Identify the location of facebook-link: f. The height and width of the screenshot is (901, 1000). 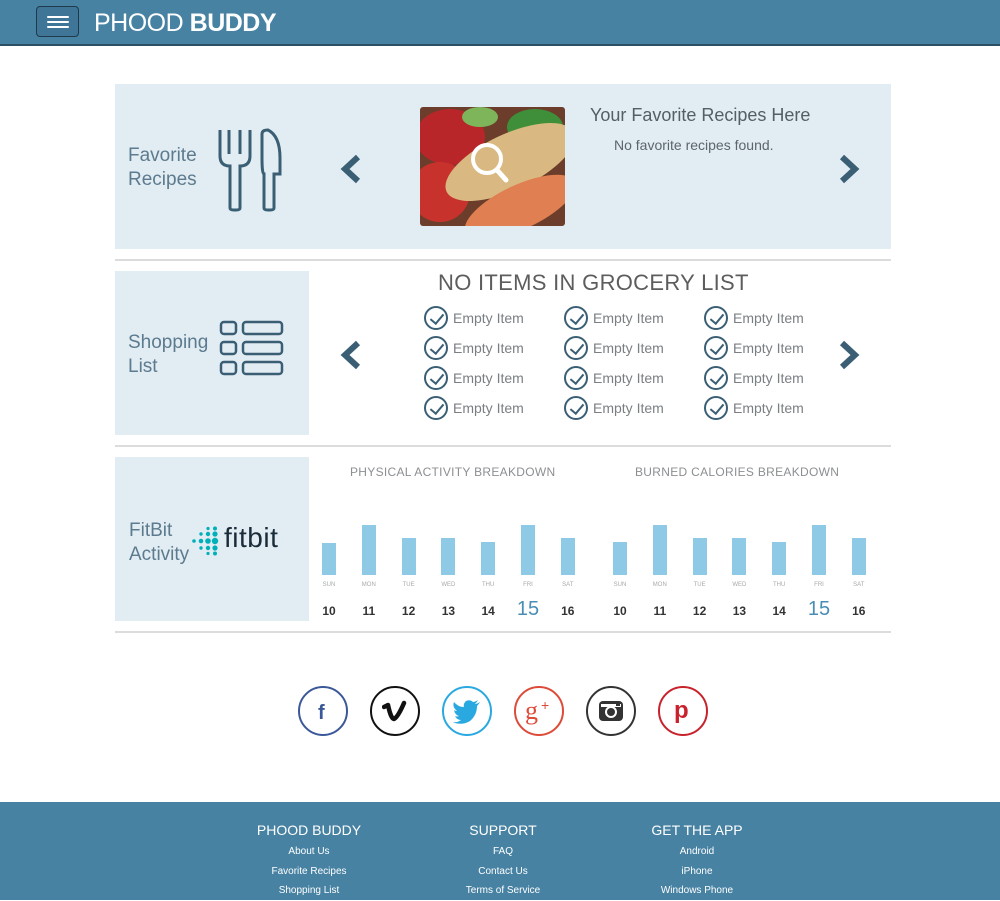
(323, 711).